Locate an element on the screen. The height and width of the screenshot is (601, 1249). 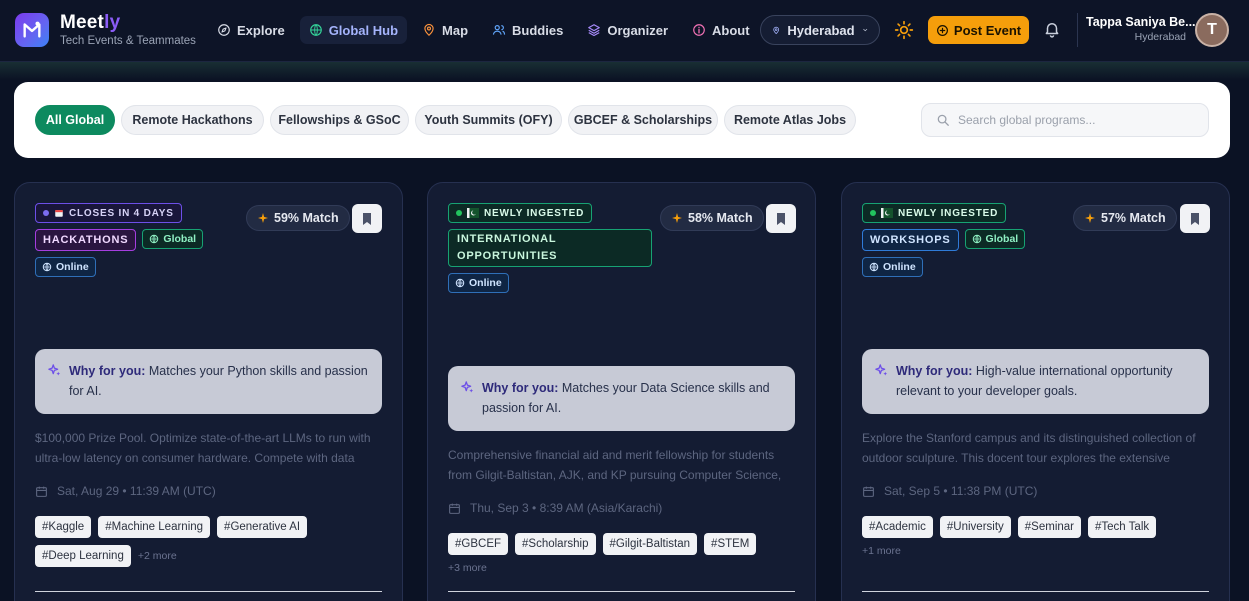
nav-map-label: Map is located at coordinates (455, 30).